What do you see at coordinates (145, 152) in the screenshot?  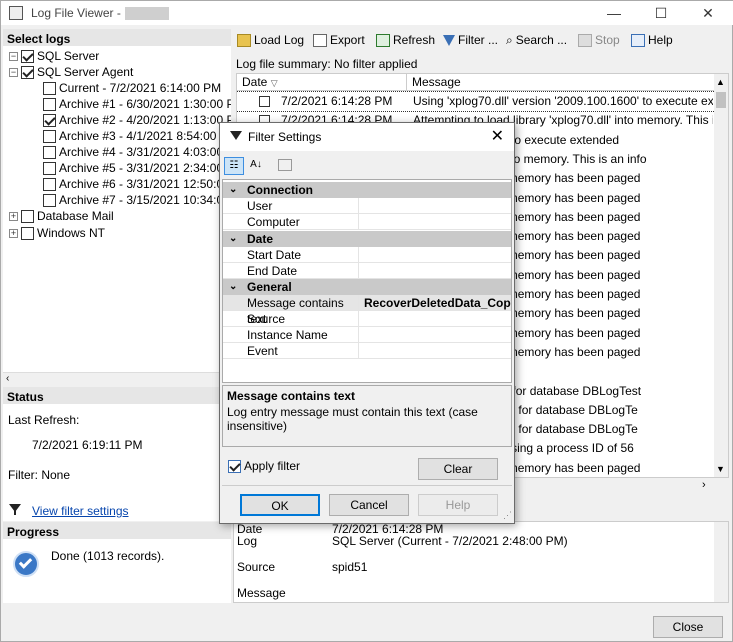 I see `tree-node-label: Archive #4 - 3/31/2021 4:03:00 PM` at bounding box center [145, 152].